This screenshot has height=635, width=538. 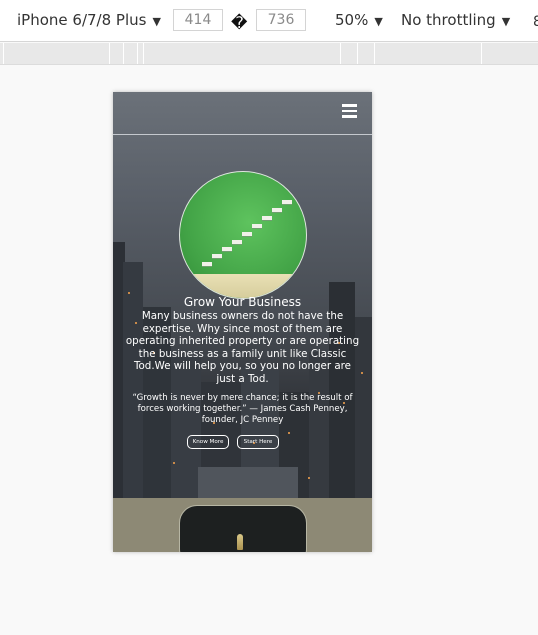 What do you see at coordinates (239, 22) in the screenshot?
I see `swap-dimensions-icon: �` at bounding box center [239, 22].